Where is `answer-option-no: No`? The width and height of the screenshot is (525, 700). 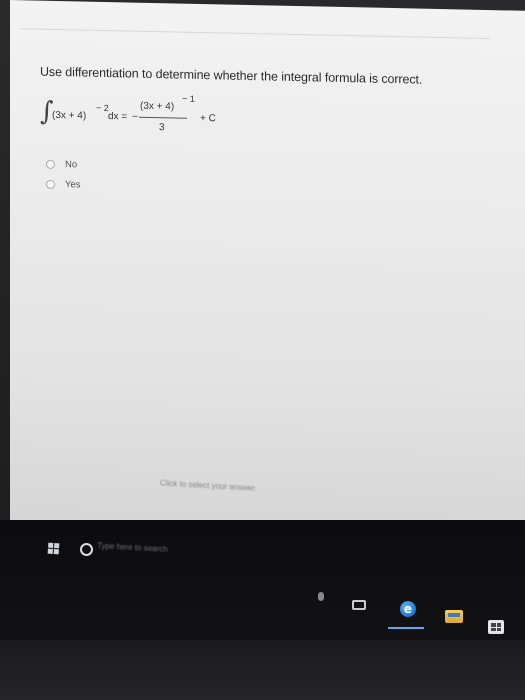 answer-option-no: No is located at coordinates (62, 165).